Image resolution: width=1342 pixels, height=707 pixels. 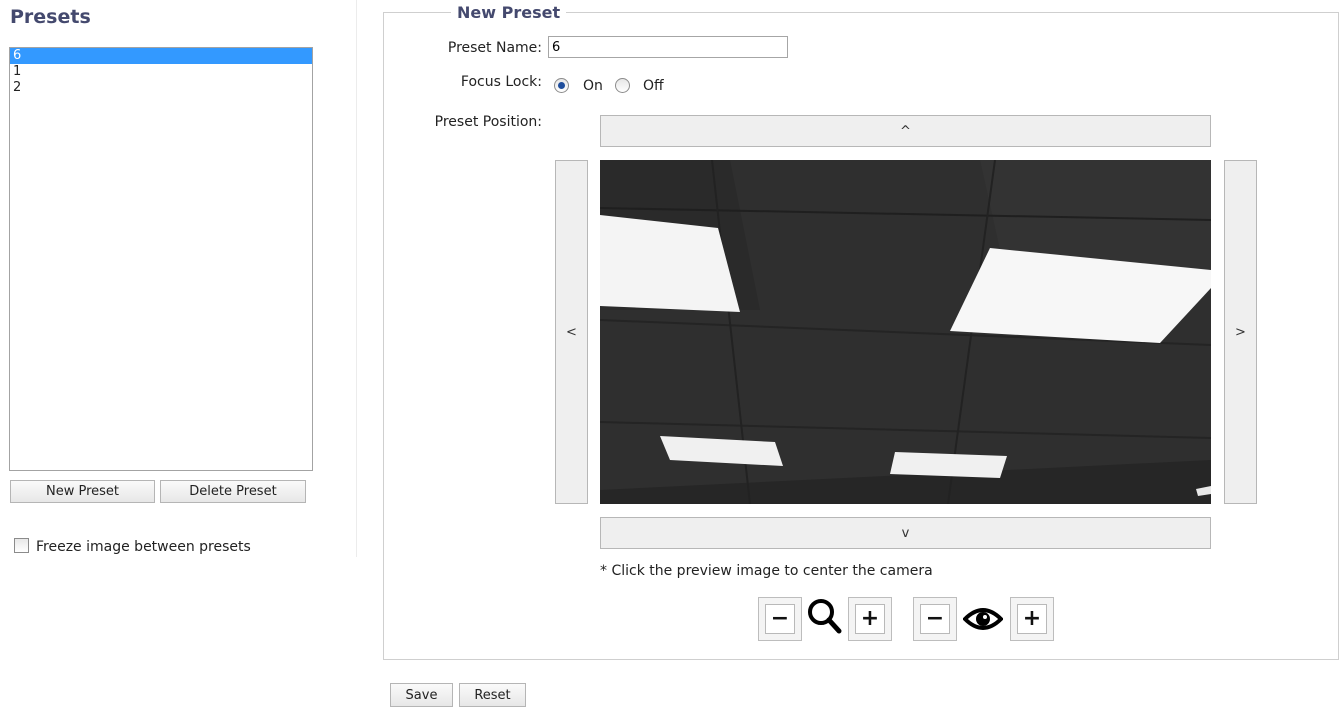 What do you see at coordinates (494, 48) in the screenshot?
I see `preset-name-label: Preset Name:` at bounding box center [494, 48].